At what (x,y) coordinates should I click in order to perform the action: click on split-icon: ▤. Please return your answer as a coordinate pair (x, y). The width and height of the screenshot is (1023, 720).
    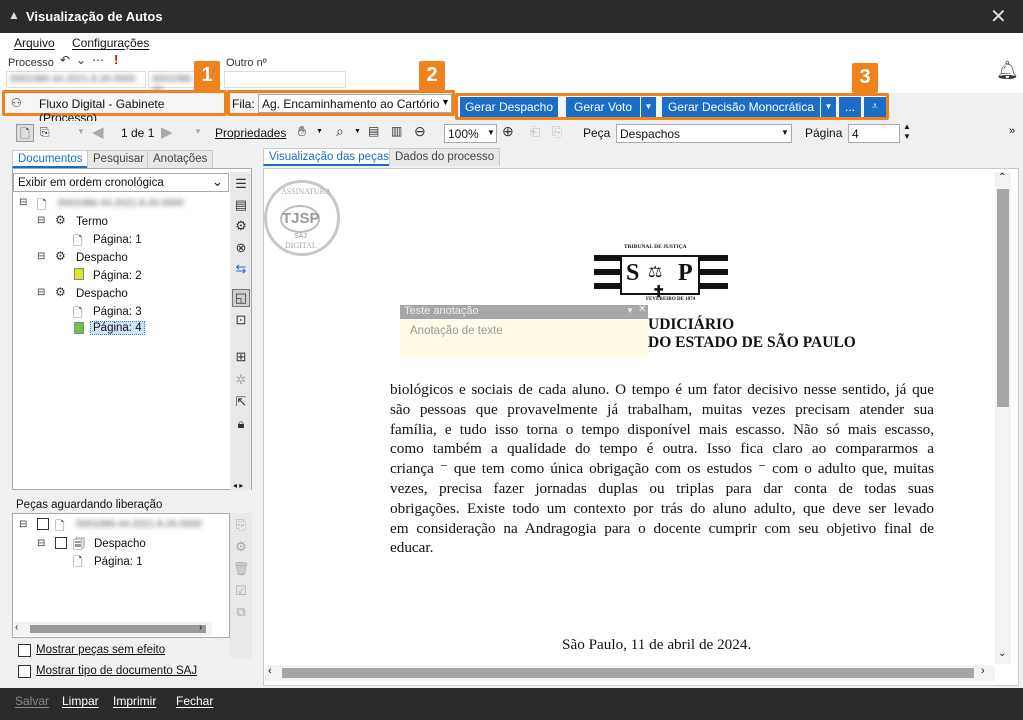
    Looking at the image, I should click on (241, 206).